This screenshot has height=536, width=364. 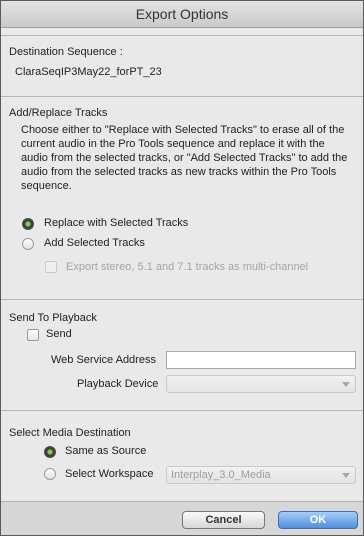 What do you see at coordinates (118, 384) in the screenshot?
I see `playback-device-label: Playback Device` at bounding box center [118, 384].